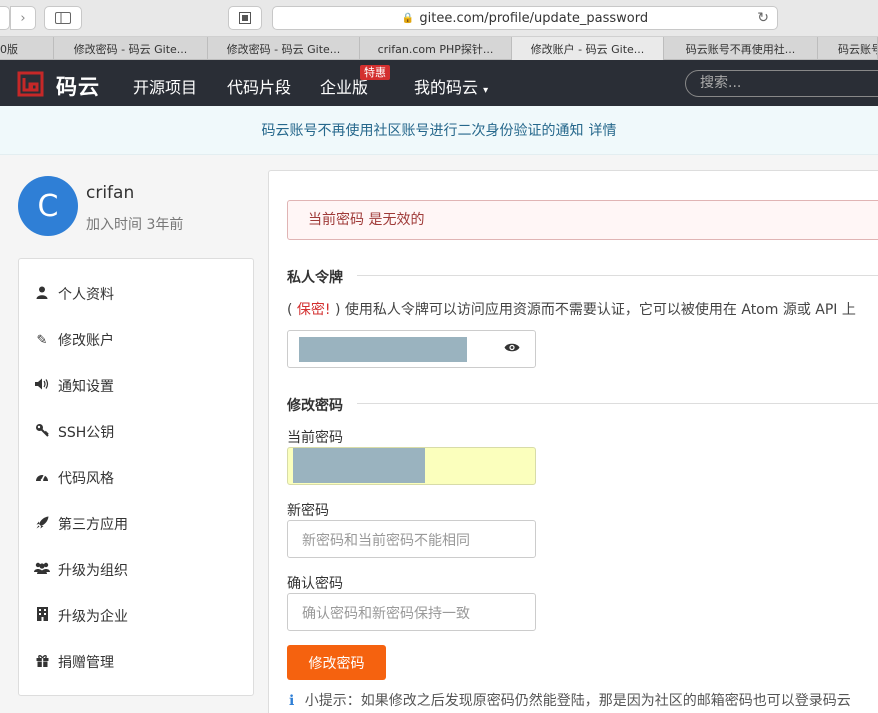  I want to click on sidebar-item-label: 个人资料, so click(86, 295).